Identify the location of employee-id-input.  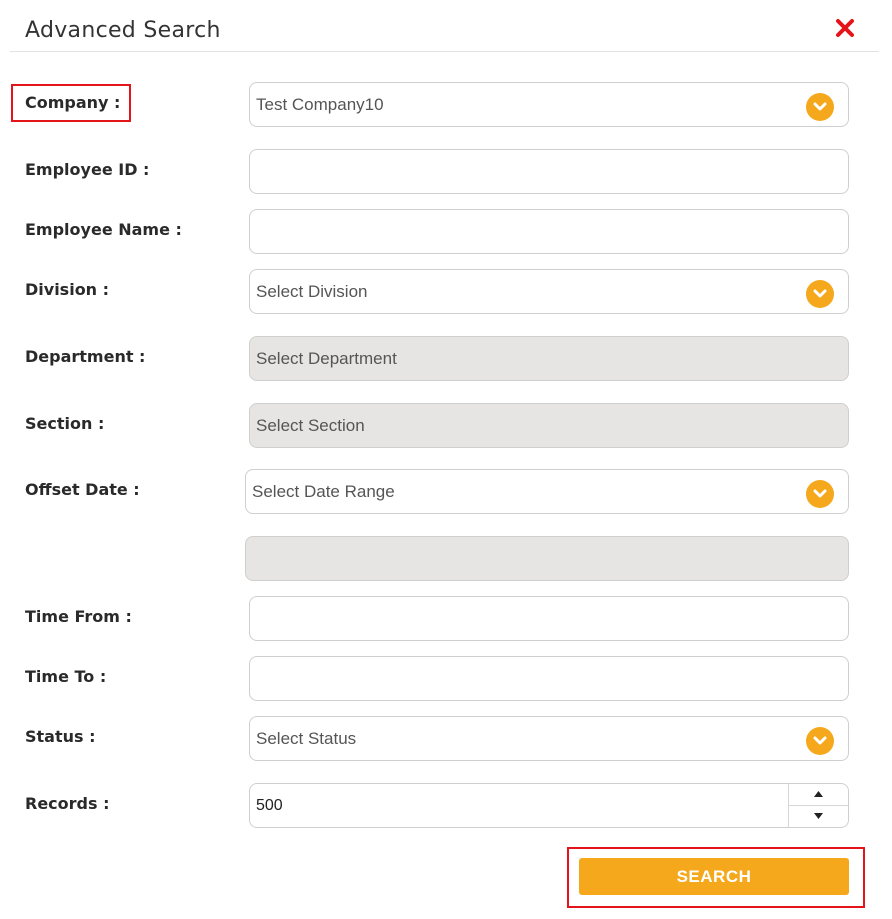
(549, 171).